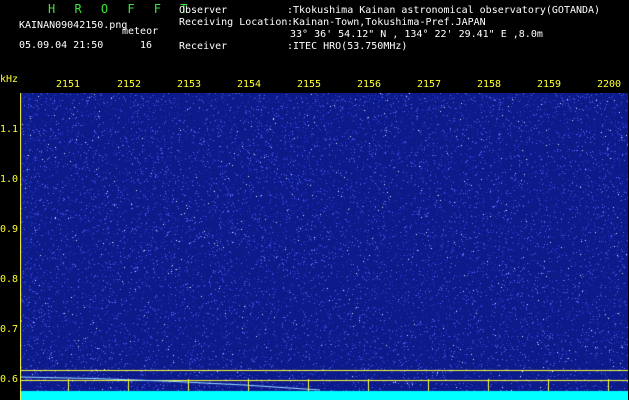 The image size is (629, 400). I want to click on x-tick-label: 2154, so click(249, 84).